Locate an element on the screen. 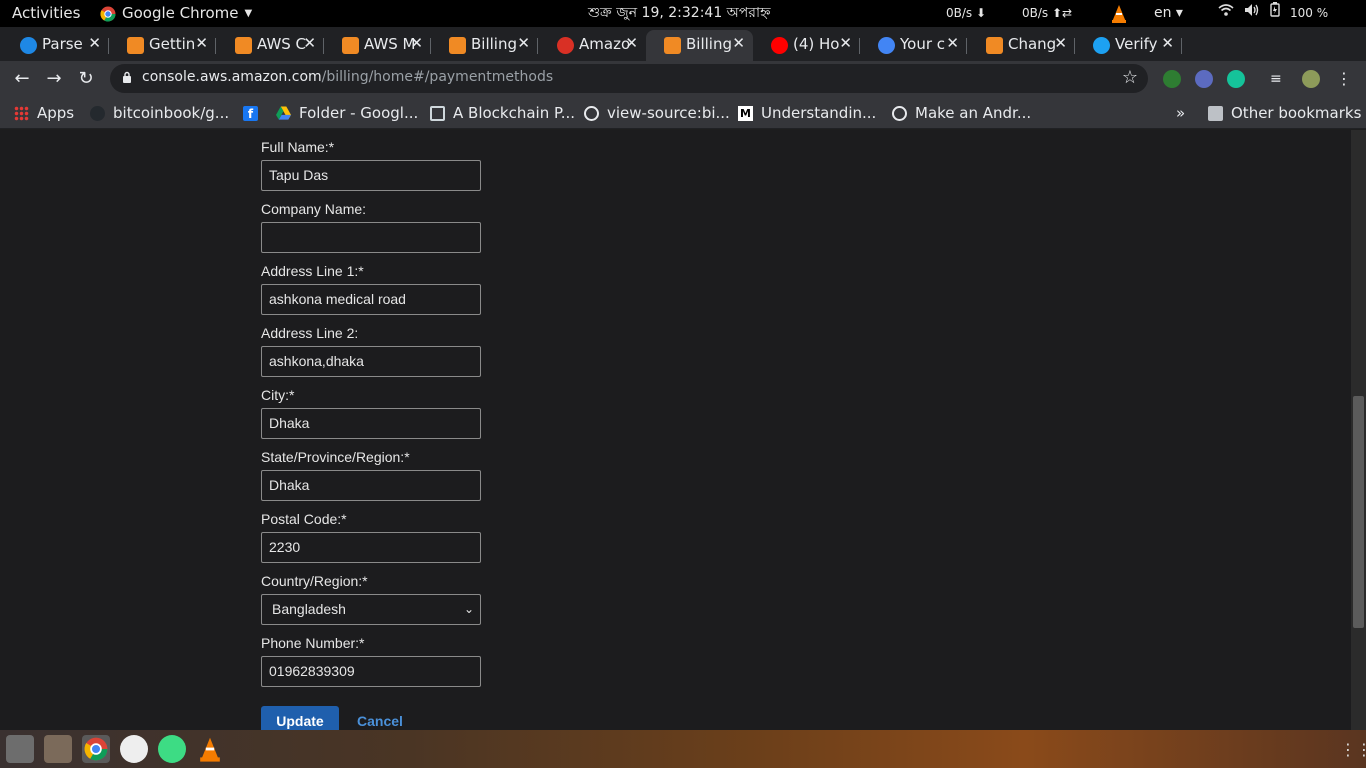  profile-avatar is located at coordinates (1311, 79).